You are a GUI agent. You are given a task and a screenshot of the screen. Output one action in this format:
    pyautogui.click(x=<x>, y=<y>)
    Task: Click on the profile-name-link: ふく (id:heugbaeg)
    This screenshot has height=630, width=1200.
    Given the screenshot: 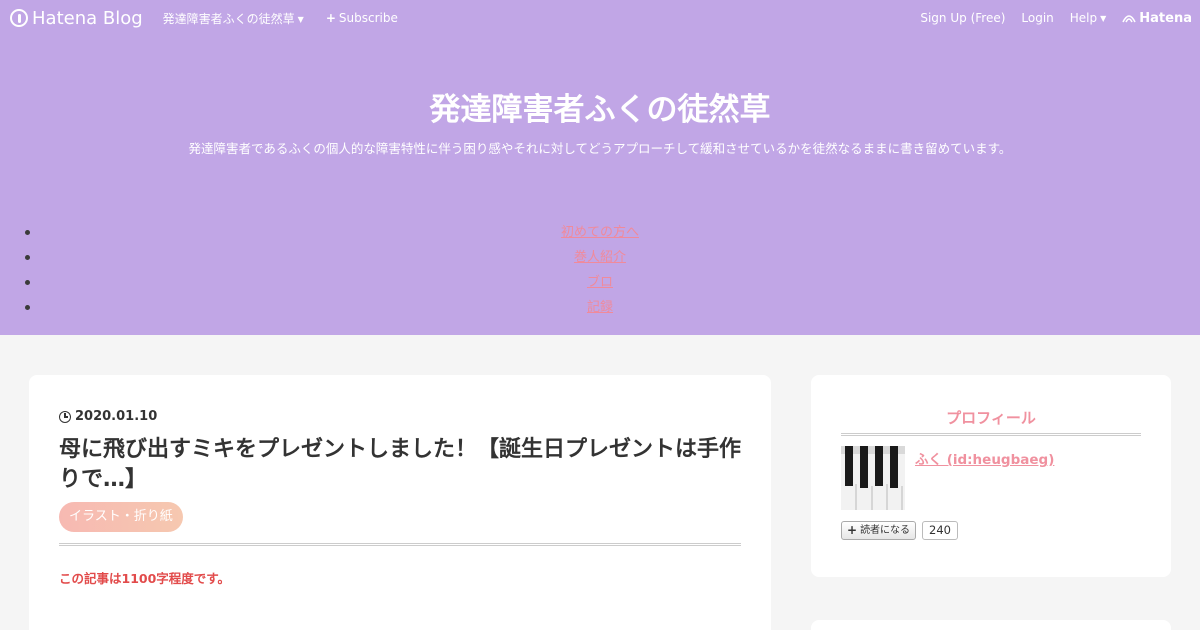 What is the action you would take?
    pyautogui.click(x=984, y=458)
    